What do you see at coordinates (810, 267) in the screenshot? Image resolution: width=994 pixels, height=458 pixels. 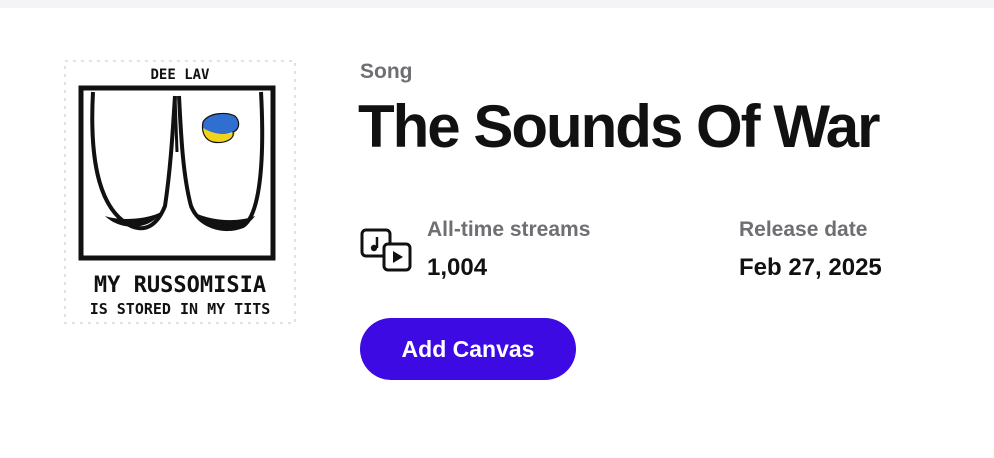 I see `release-date-value: Feb 27, 2025` at bounding box center [810, 267].